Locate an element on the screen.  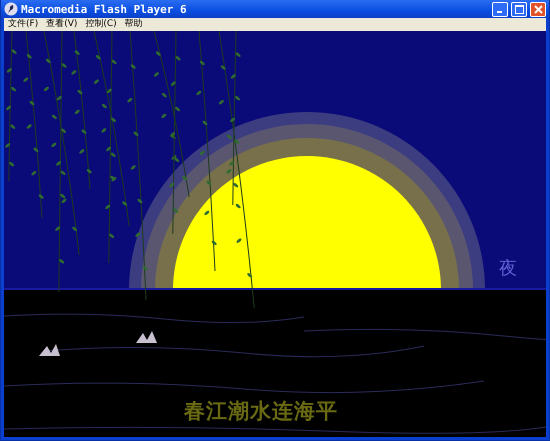
menu-item: 帮助 is located at coordinates (133, 24).